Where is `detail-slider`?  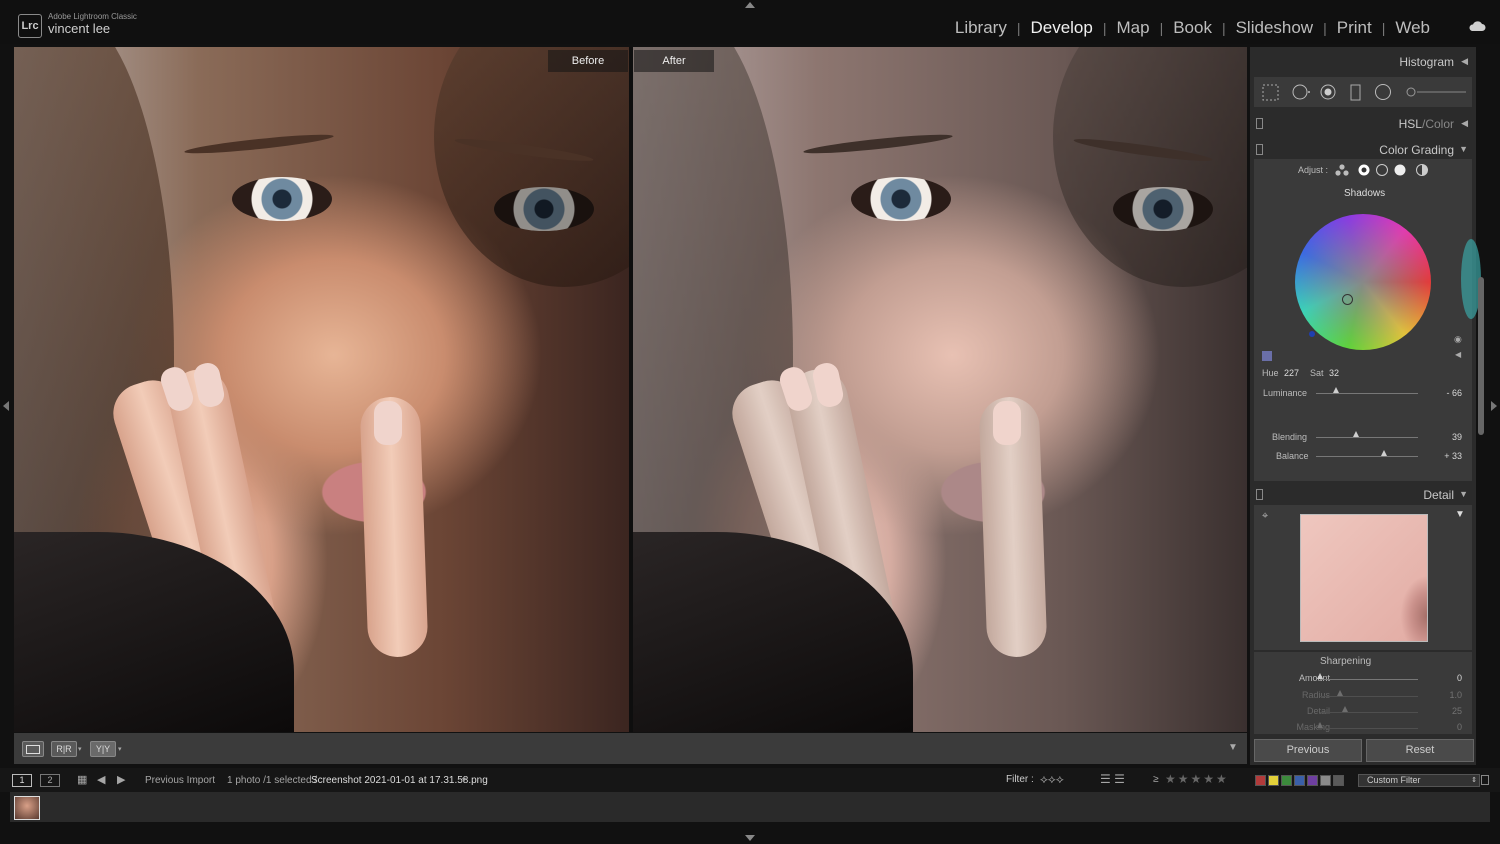
detail-slider is located at coordinates (1369, 712).